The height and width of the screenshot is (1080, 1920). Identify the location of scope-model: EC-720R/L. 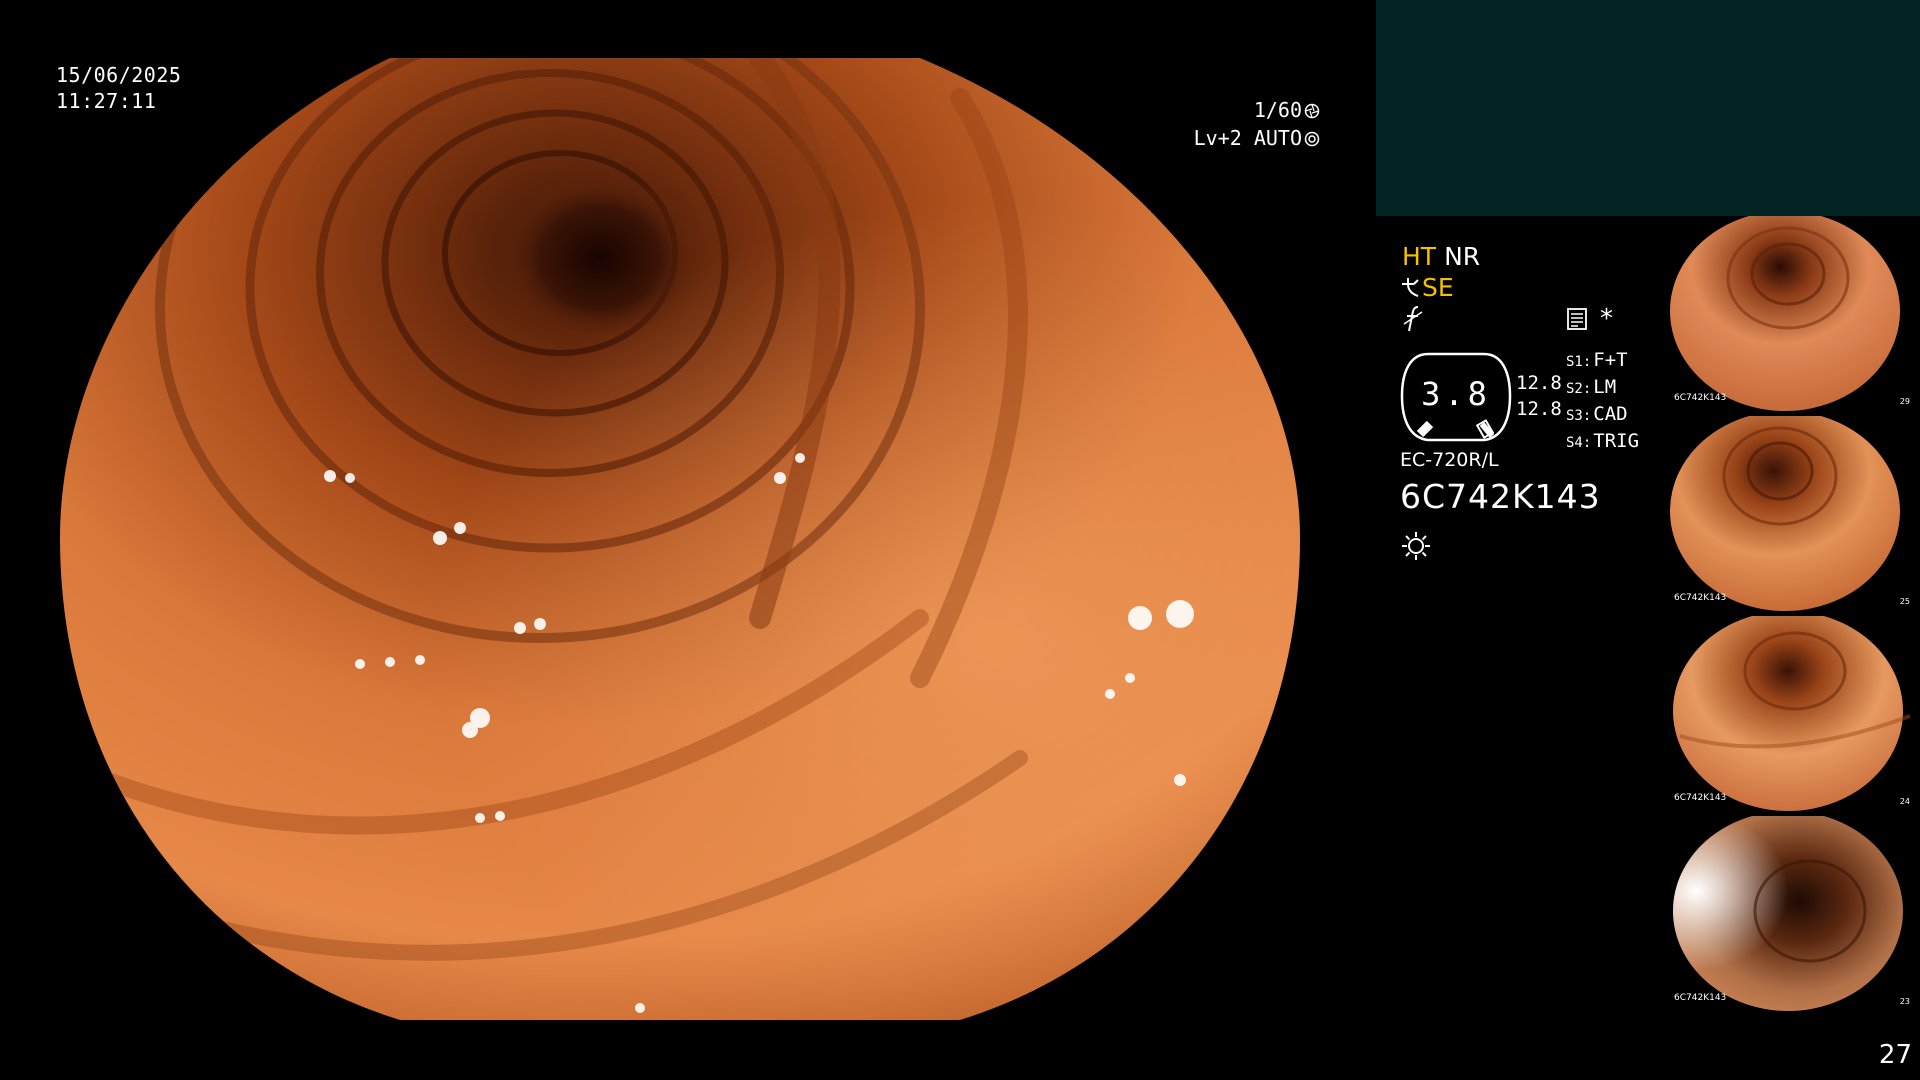
(1449, 460).